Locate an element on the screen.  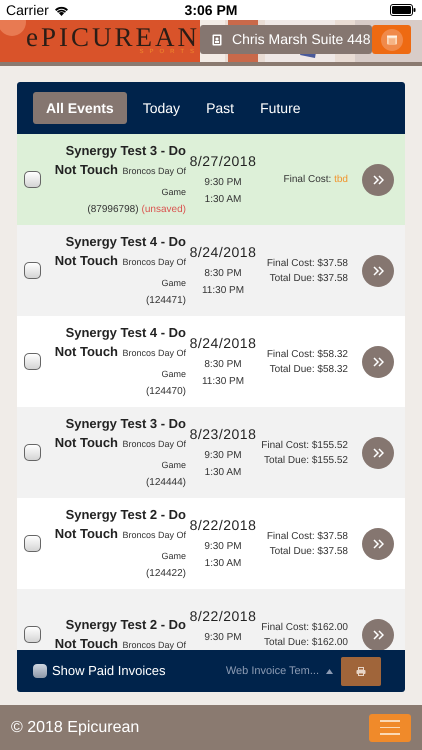
cost-line: Total Due: $58.32 is located at coordinates (309, 369).